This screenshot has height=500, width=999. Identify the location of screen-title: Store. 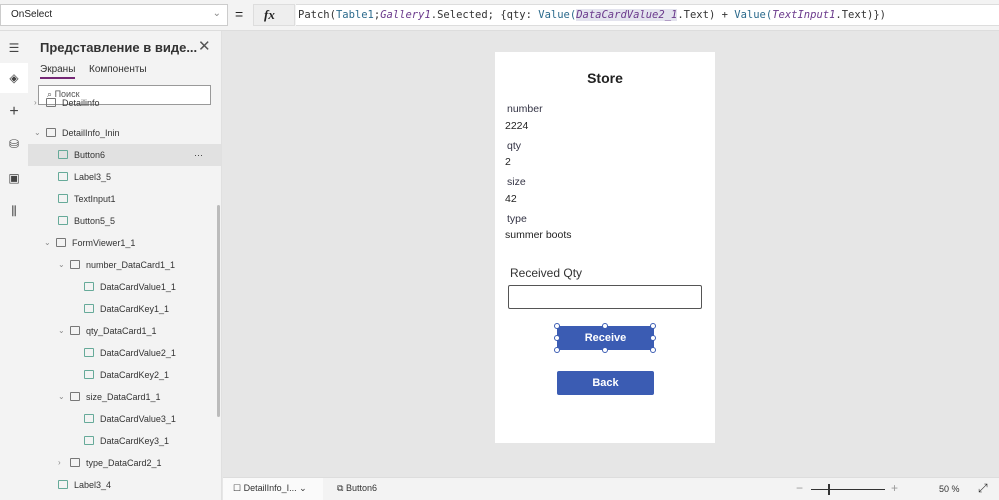
(605, 78).